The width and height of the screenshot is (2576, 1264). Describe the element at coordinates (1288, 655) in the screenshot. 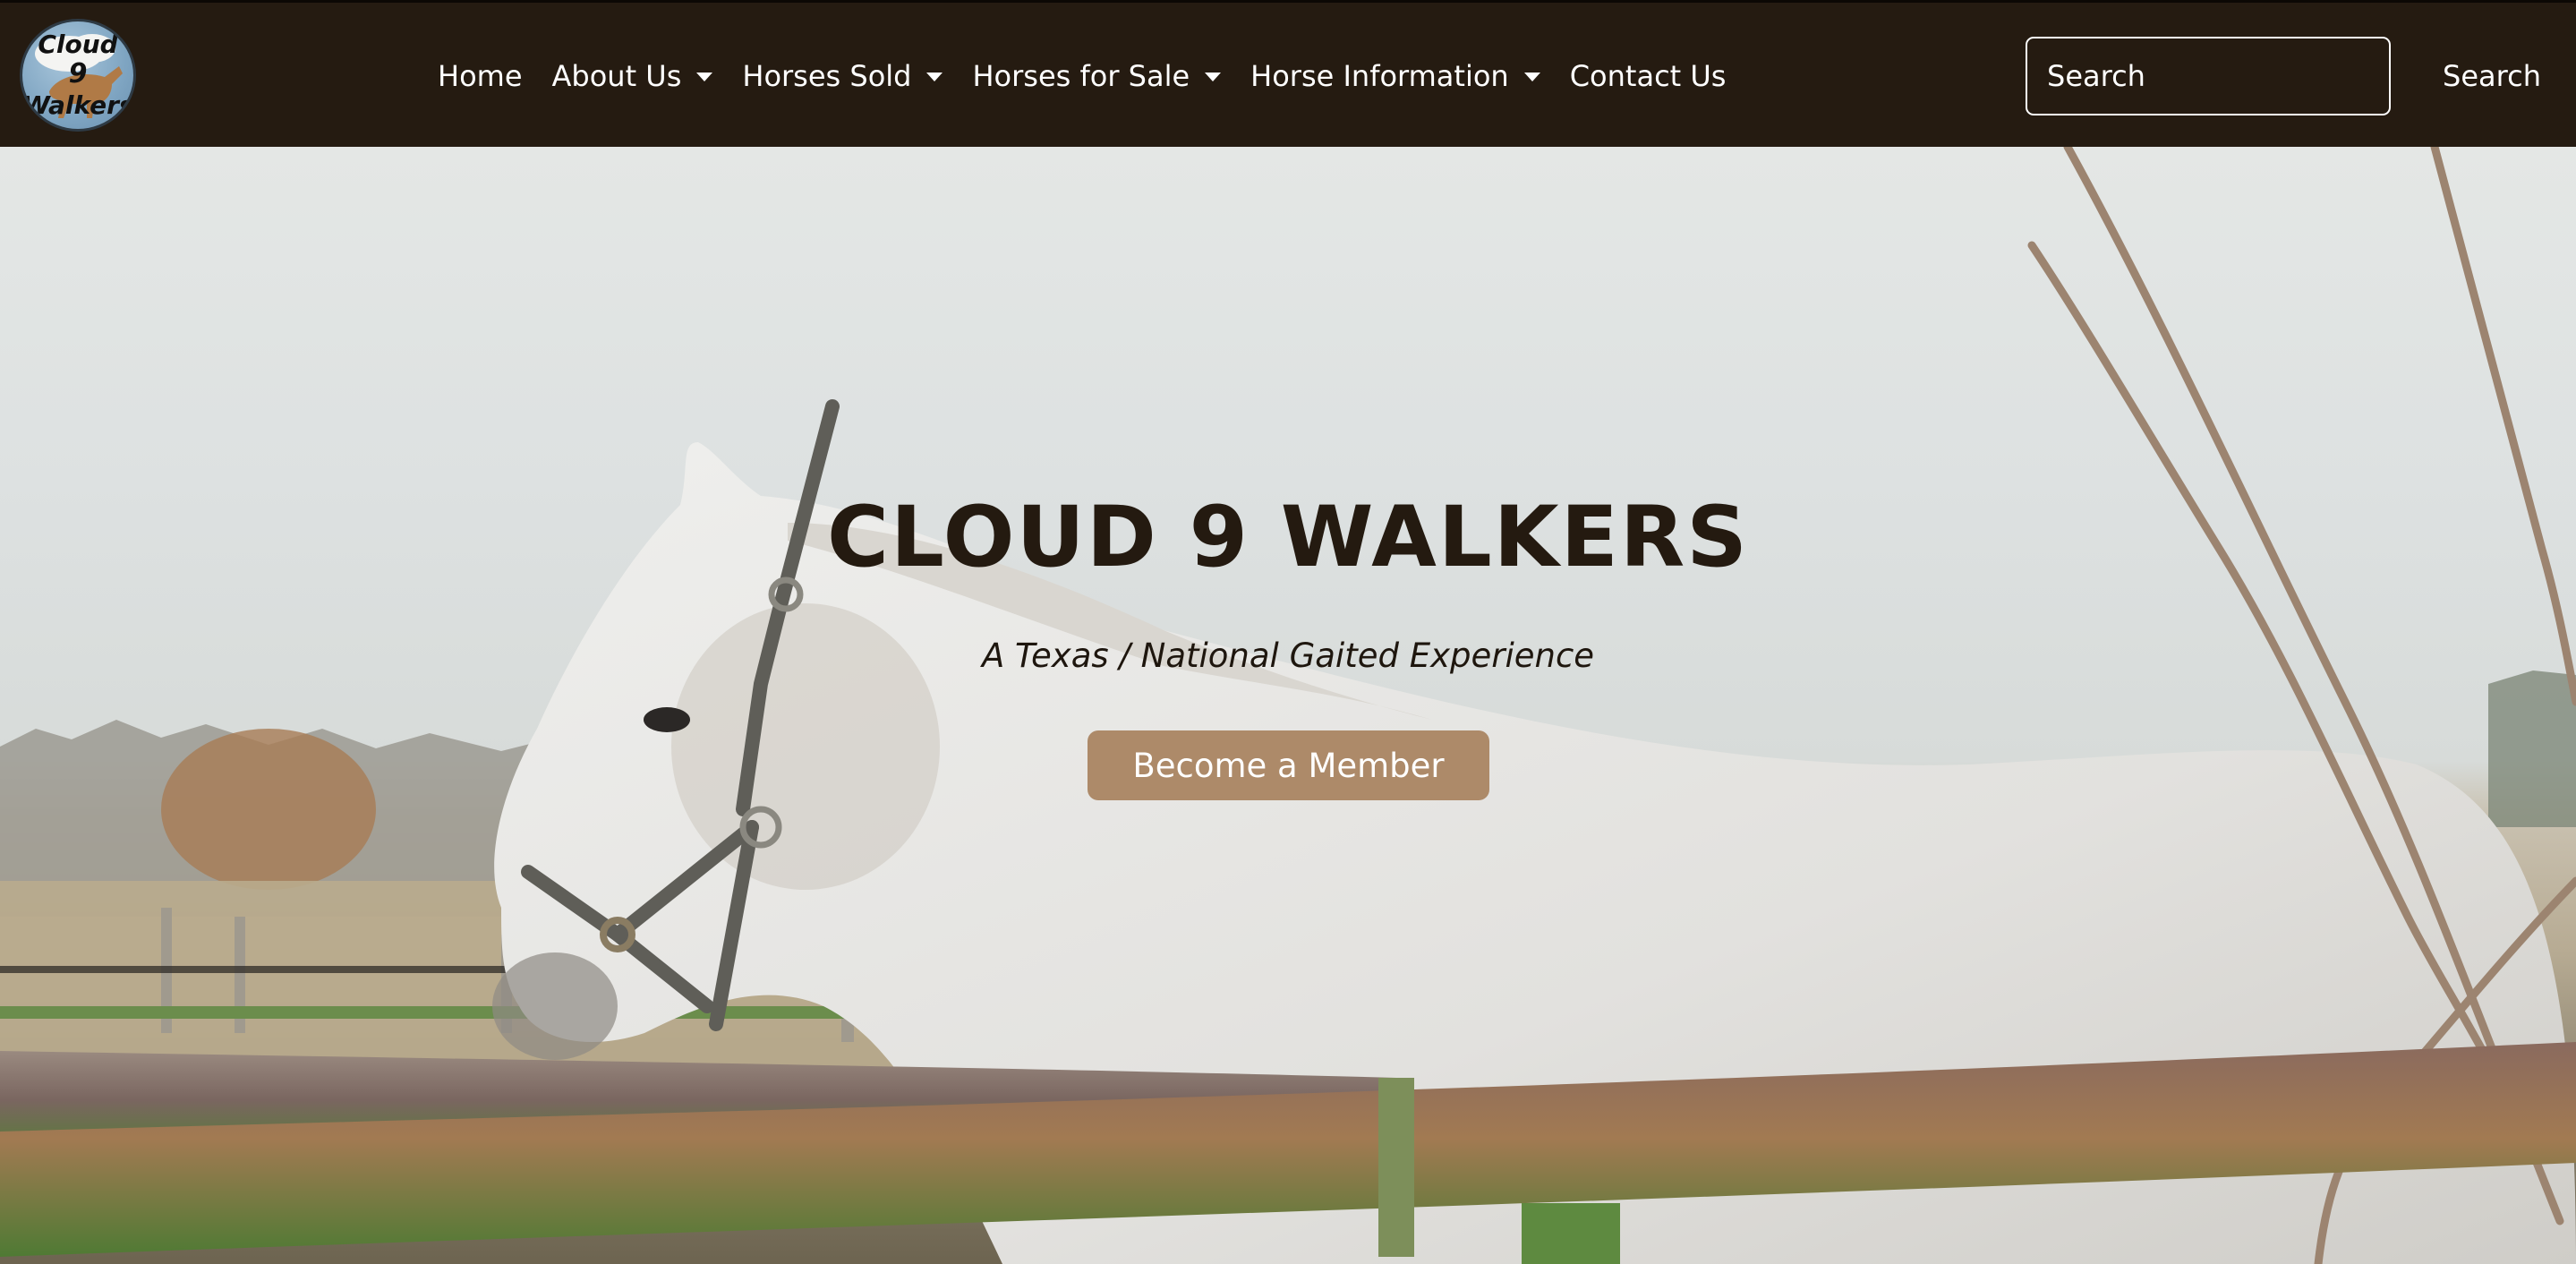

I see `hero-subtitle: A Texas / National Gaited Experience` at that location.